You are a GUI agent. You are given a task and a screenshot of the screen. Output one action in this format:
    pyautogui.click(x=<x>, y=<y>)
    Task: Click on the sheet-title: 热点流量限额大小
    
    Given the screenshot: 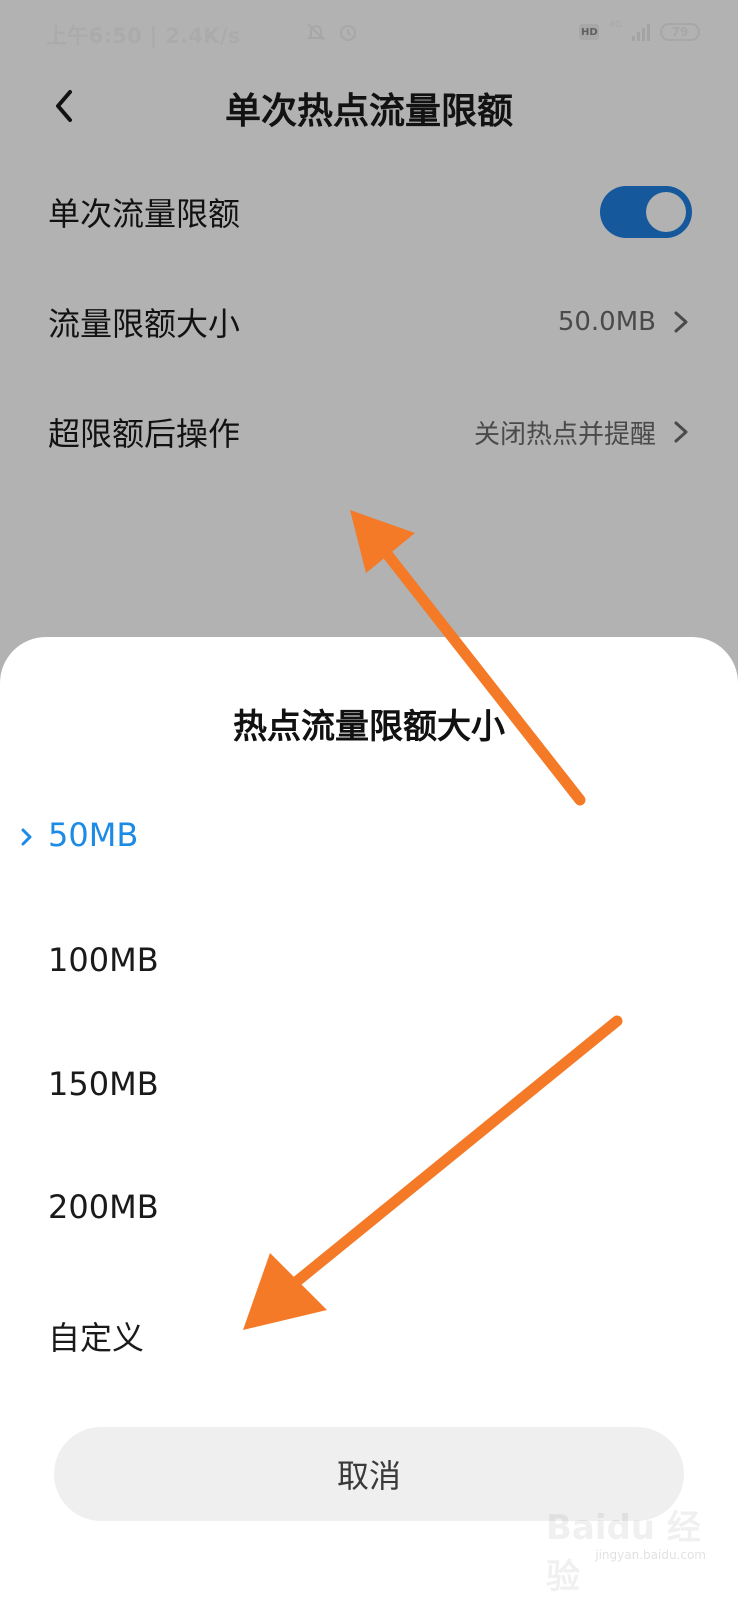 What is the action you would take?
    pyautogui.click(x=369, y=727)
    